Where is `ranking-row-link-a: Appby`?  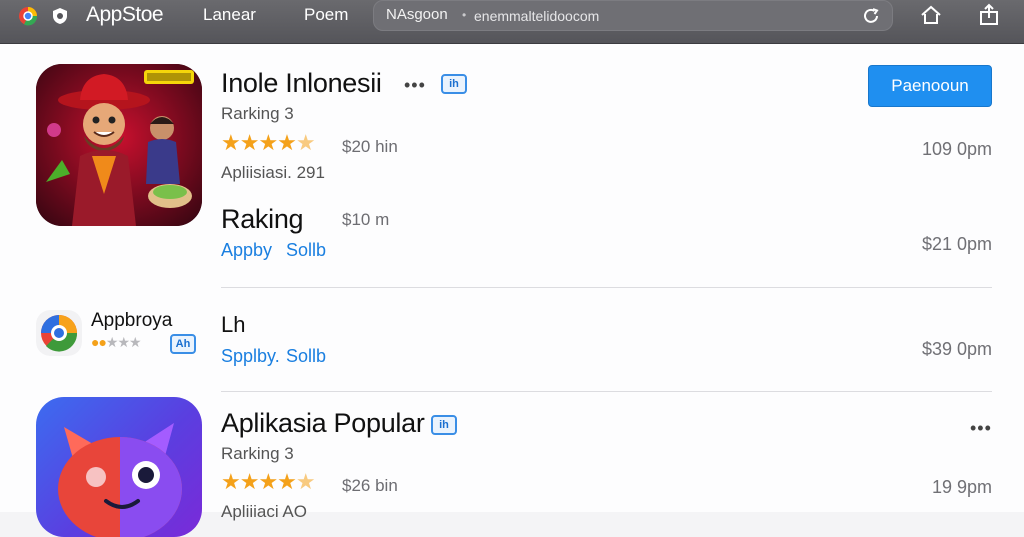
ranking-row-link-a: Appby is located at coordinates (246, 250).